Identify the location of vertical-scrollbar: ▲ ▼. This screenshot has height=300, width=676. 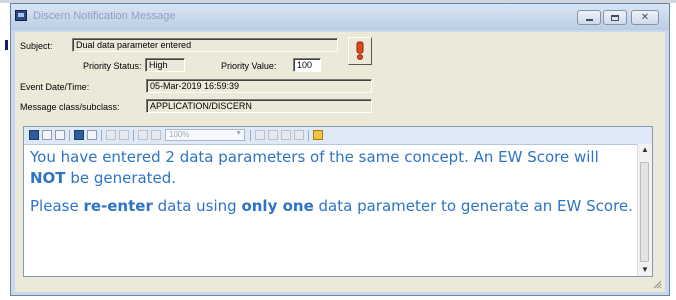
(644, 210).